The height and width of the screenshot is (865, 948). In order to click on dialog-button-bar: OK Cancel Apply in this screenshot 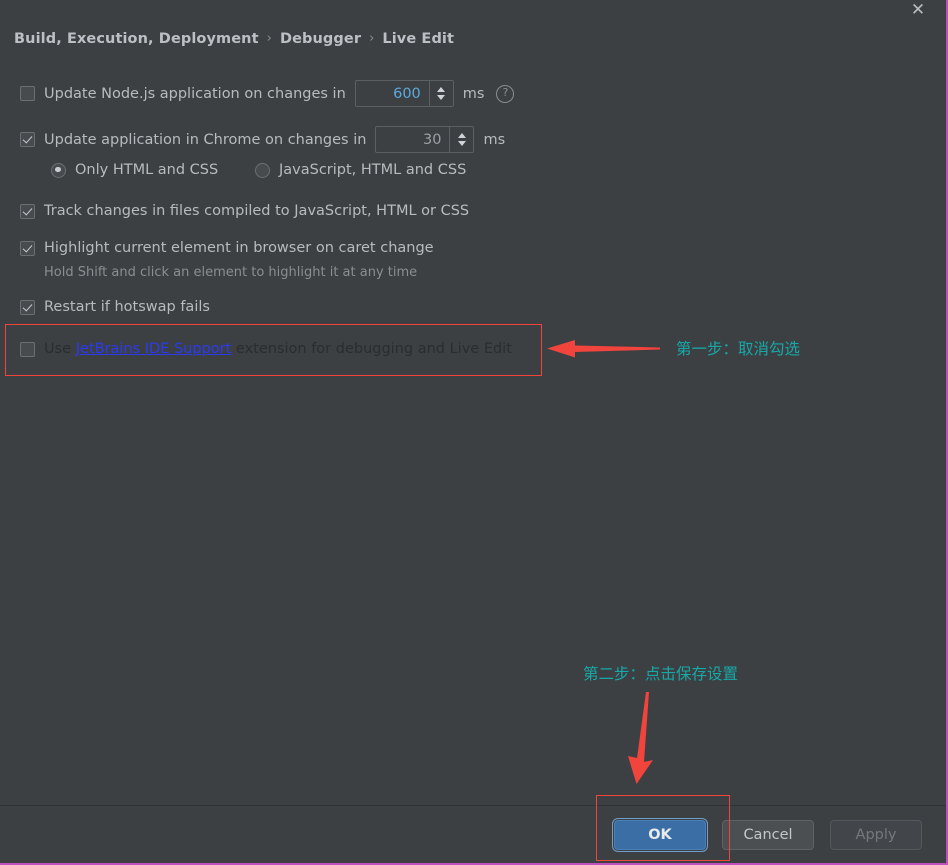, I will do `click(473, 834)`.